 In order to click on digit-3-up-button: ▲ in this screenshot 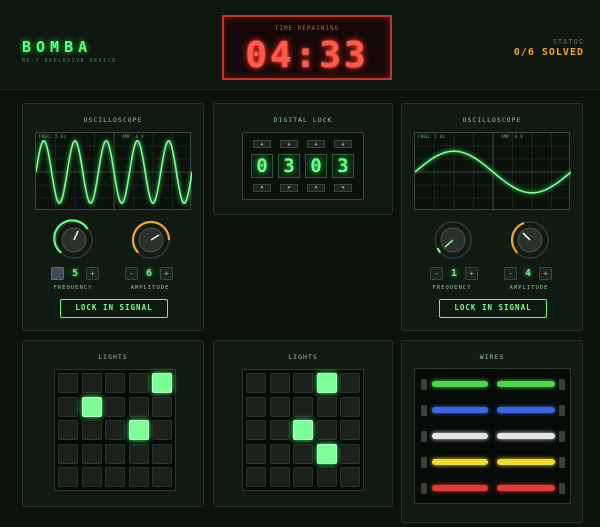, I will do `click(316, 144)`.